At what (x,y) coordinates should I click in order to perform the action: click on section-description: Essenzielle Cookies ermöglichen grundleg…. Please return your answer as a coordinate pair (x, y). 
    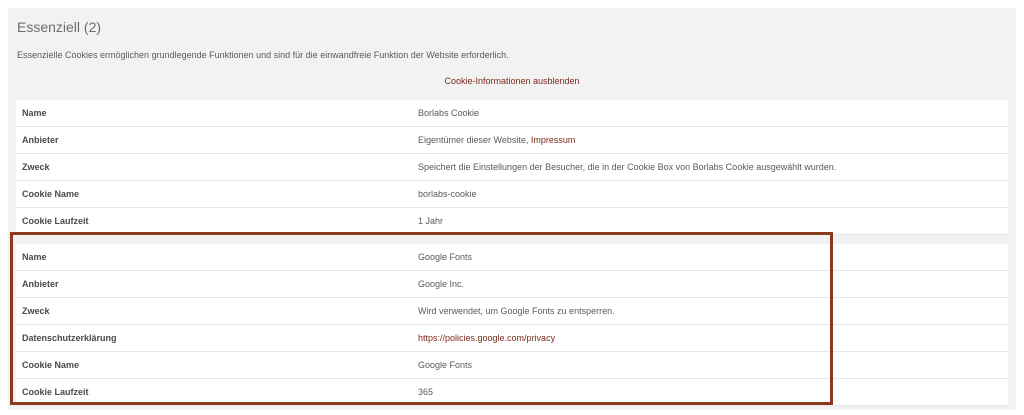
    Looking at the image, I should click on (263, 55).